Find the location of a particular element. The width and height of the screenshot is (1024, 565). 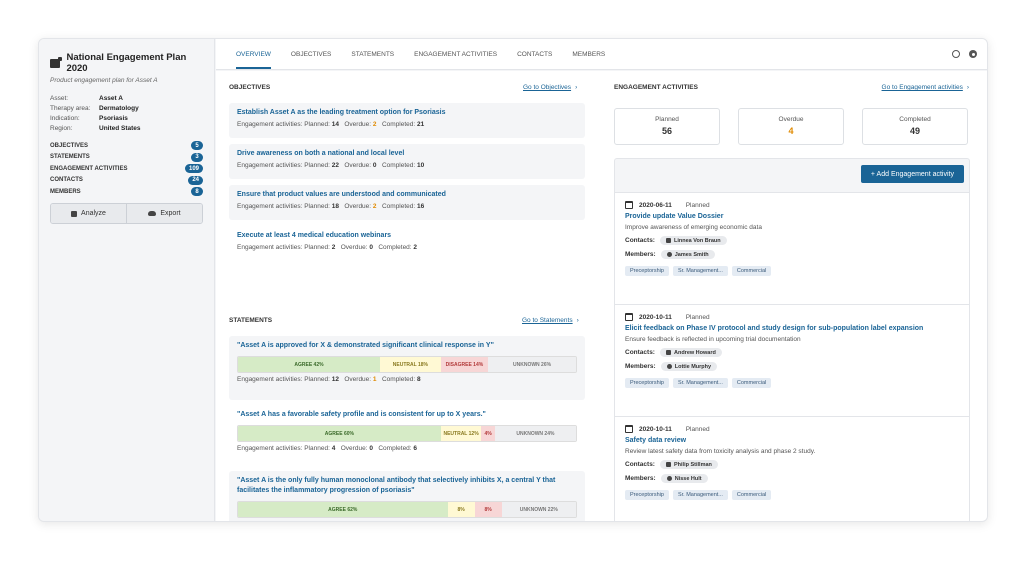

history-icon is located at coordinates (956, 54).